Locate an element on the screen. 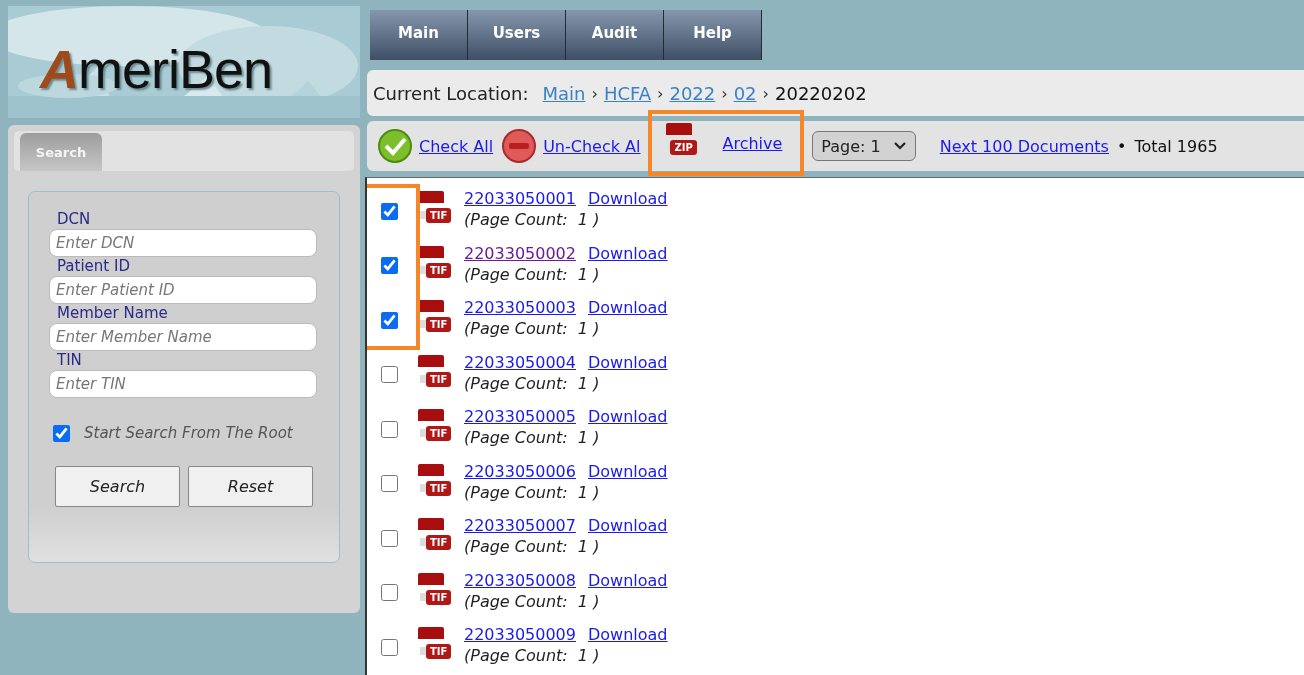 The height and width of the screenshot is (675, 1304). input-field: Enter TIN is located at coordinates (183, 384).